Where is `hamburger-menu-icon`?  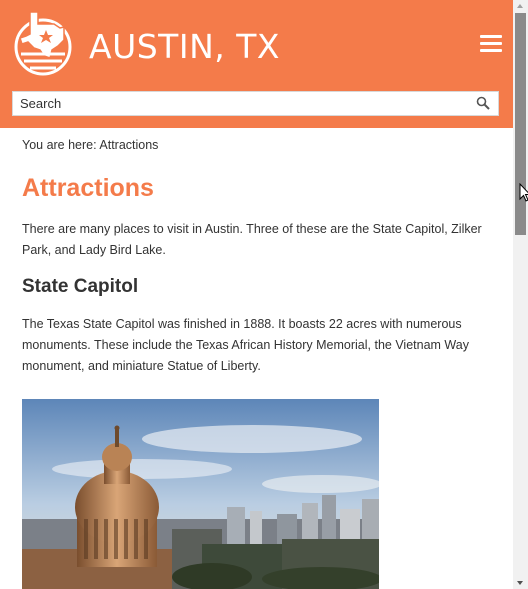 hamburger-menu-icon is located at coordinates (491, 44).